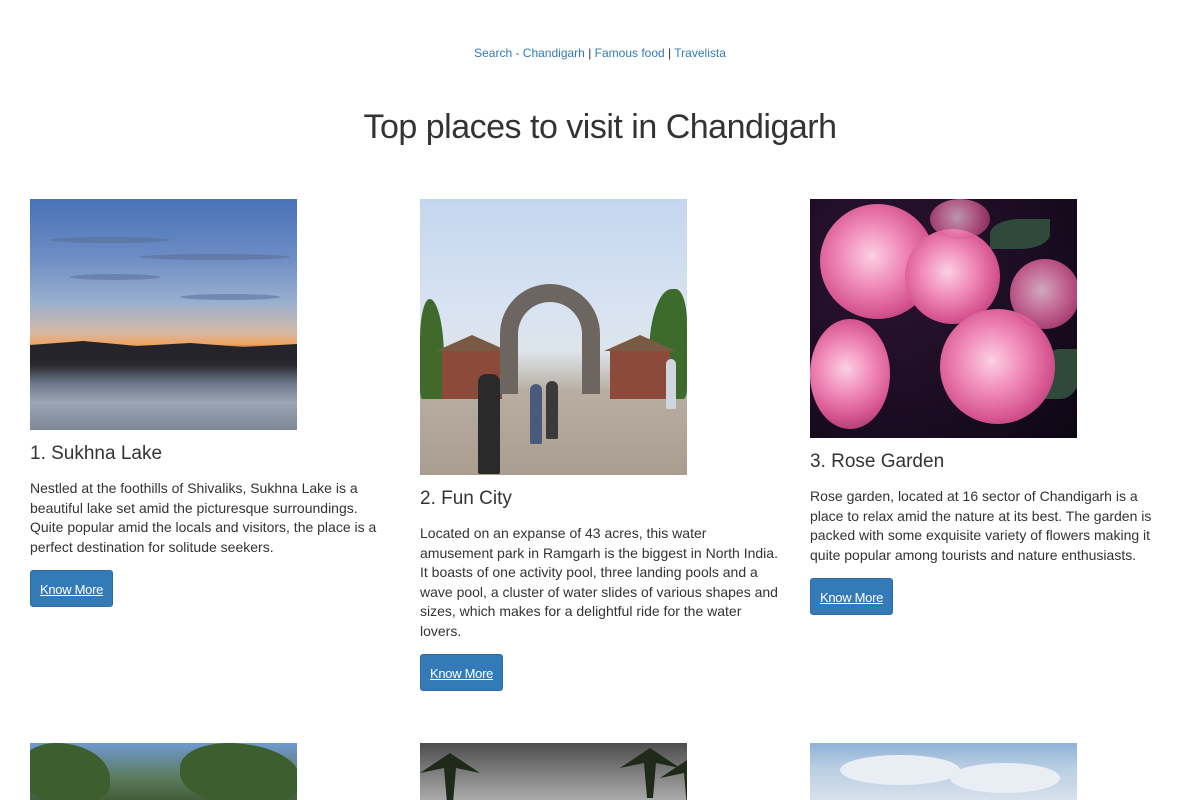 The height and width of the screenshot is (800, 1200). I want to click on place-title: 1. Sukhna Lake, so click(96, 453).